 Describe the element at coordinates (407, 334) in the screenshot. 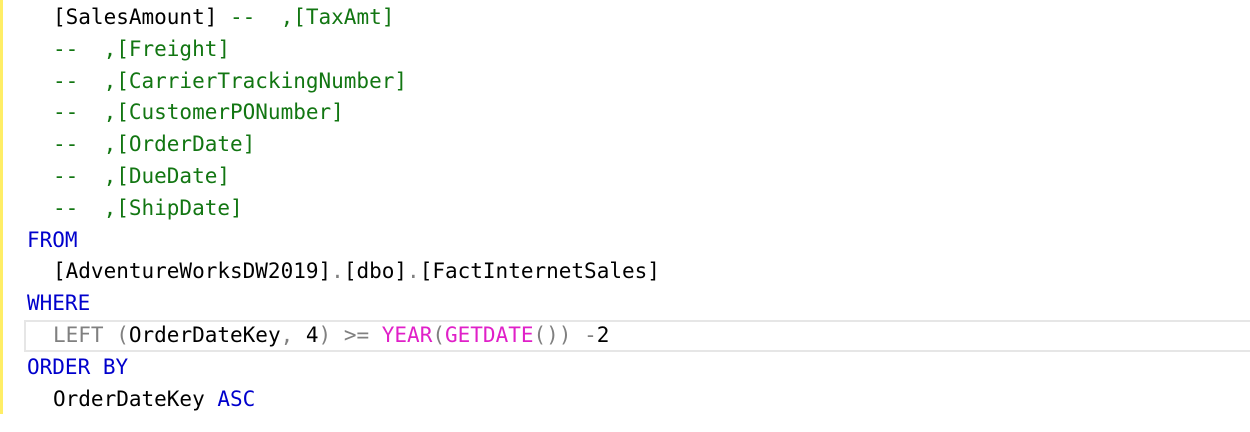

I see `code-token: YEAR` at that location.